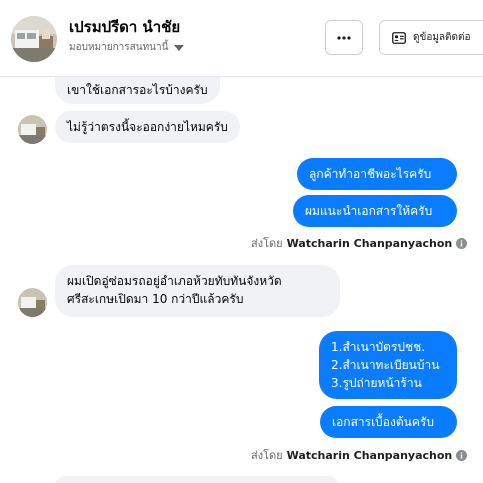 Image resolution: width=483 pixels, height=483 pixels. I want to click on assign-conversation-dropdown: มอบหมายการสนทนานี้, so click(127, 47).